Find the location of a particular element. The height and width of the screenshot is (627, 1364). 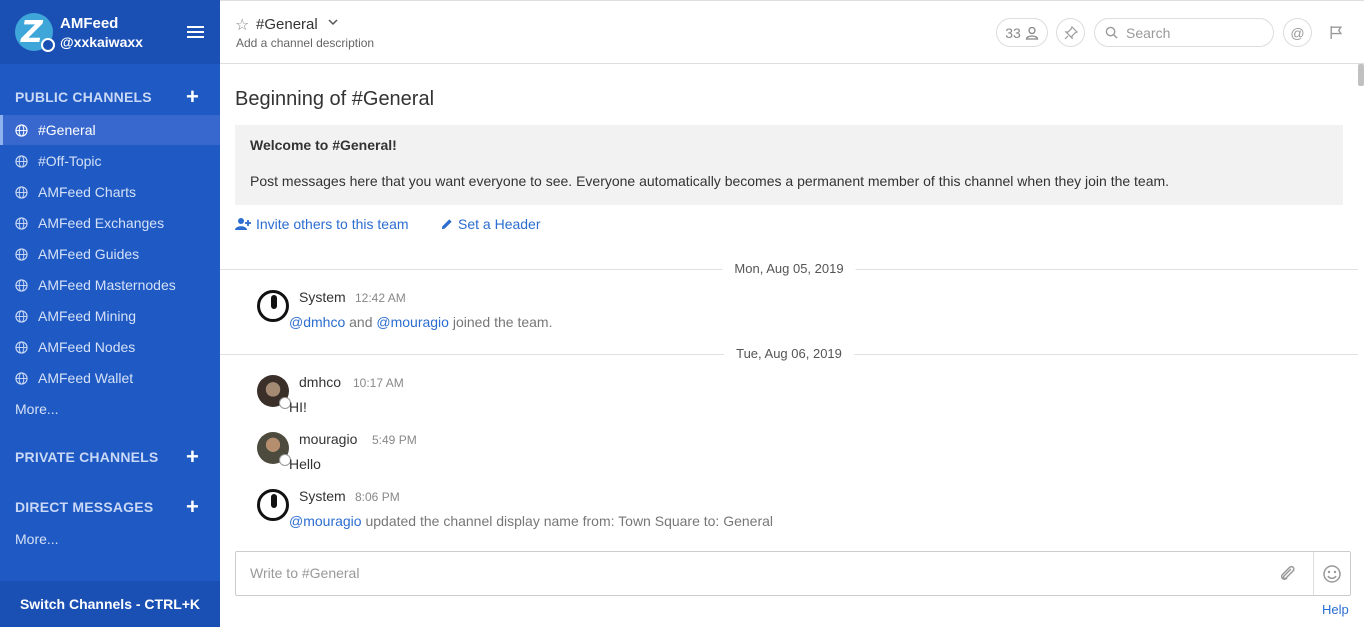

switch-channels-button: Switch Channels - CTRL+K is located at coordinates (110, 604).